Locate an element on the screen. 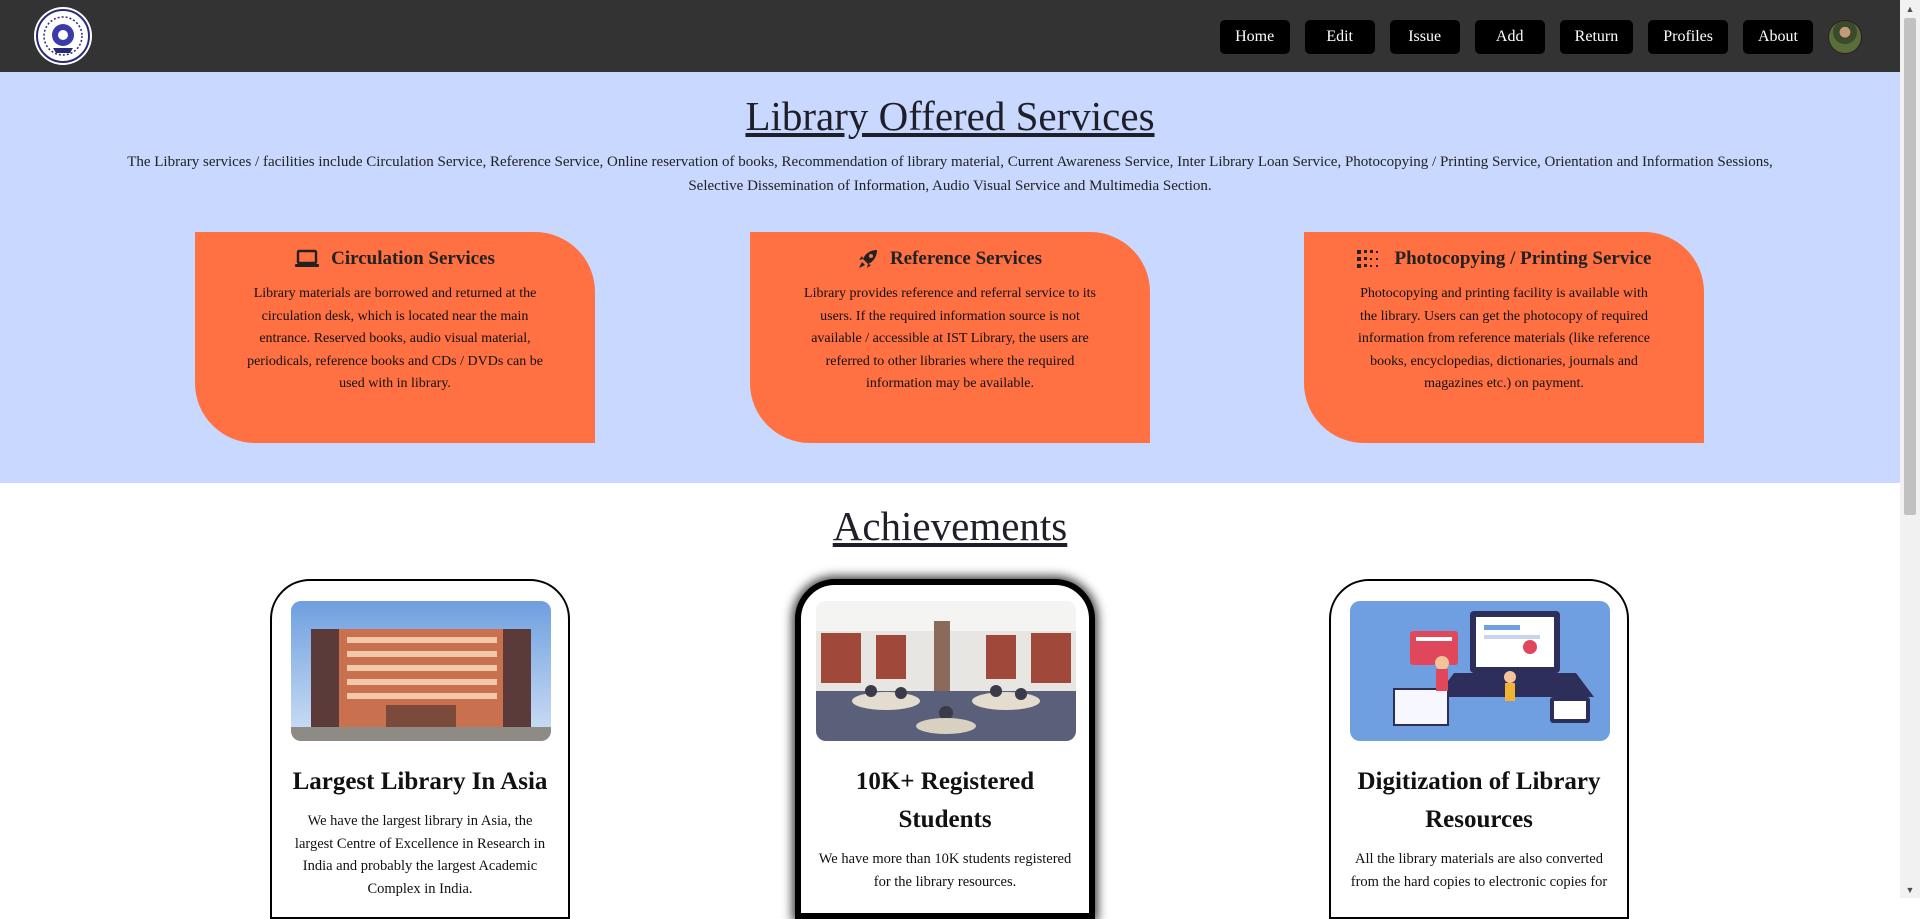 The width and height of the screenshot is (1920, 919). scroll-up-icon: ▲ is located at coordinates (1910, 8).